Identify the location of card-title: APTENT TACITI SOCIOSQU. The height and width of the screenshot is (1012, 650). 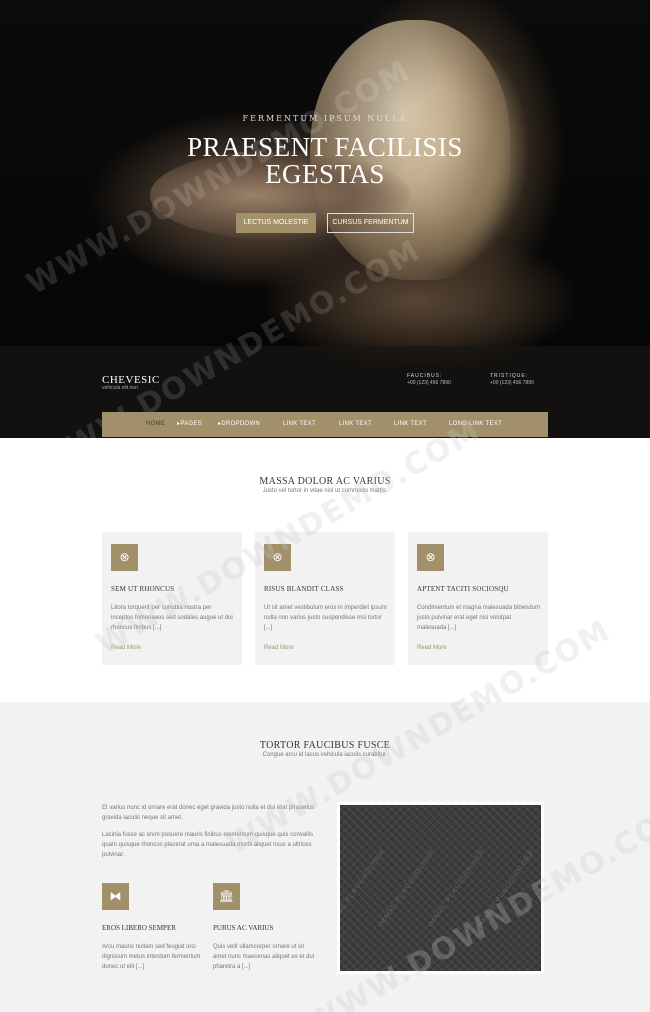
(463, 589).